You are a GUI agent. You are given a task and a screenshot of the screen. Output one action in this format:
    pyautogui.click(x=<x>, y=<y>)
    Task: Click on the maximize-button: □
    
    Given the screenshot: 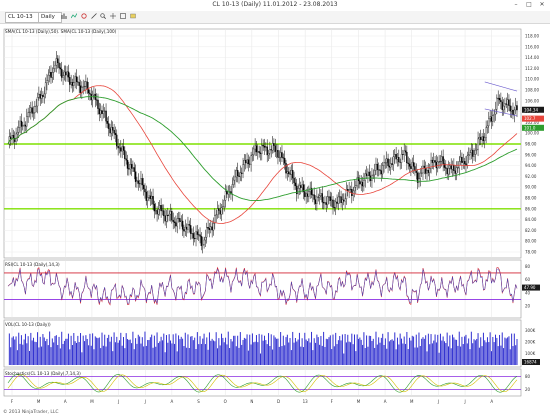 What is the action you would take?
    pyautogui.click(x=529, y=5)
    